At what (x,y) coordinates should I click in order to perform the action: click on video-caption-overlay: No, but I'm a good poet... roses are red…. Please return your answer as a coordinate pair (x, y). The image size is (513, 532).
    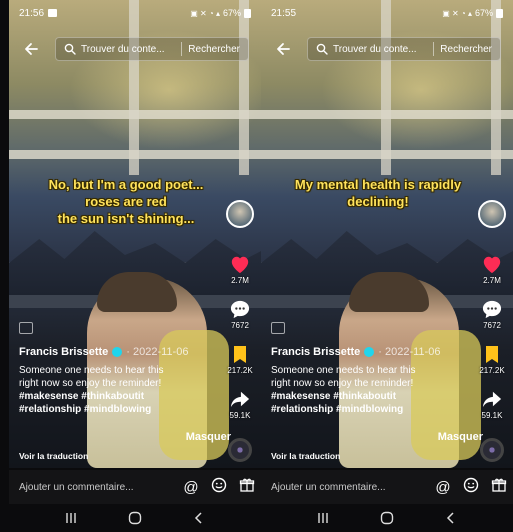
    Looking at the image, I should click on (126, 201).